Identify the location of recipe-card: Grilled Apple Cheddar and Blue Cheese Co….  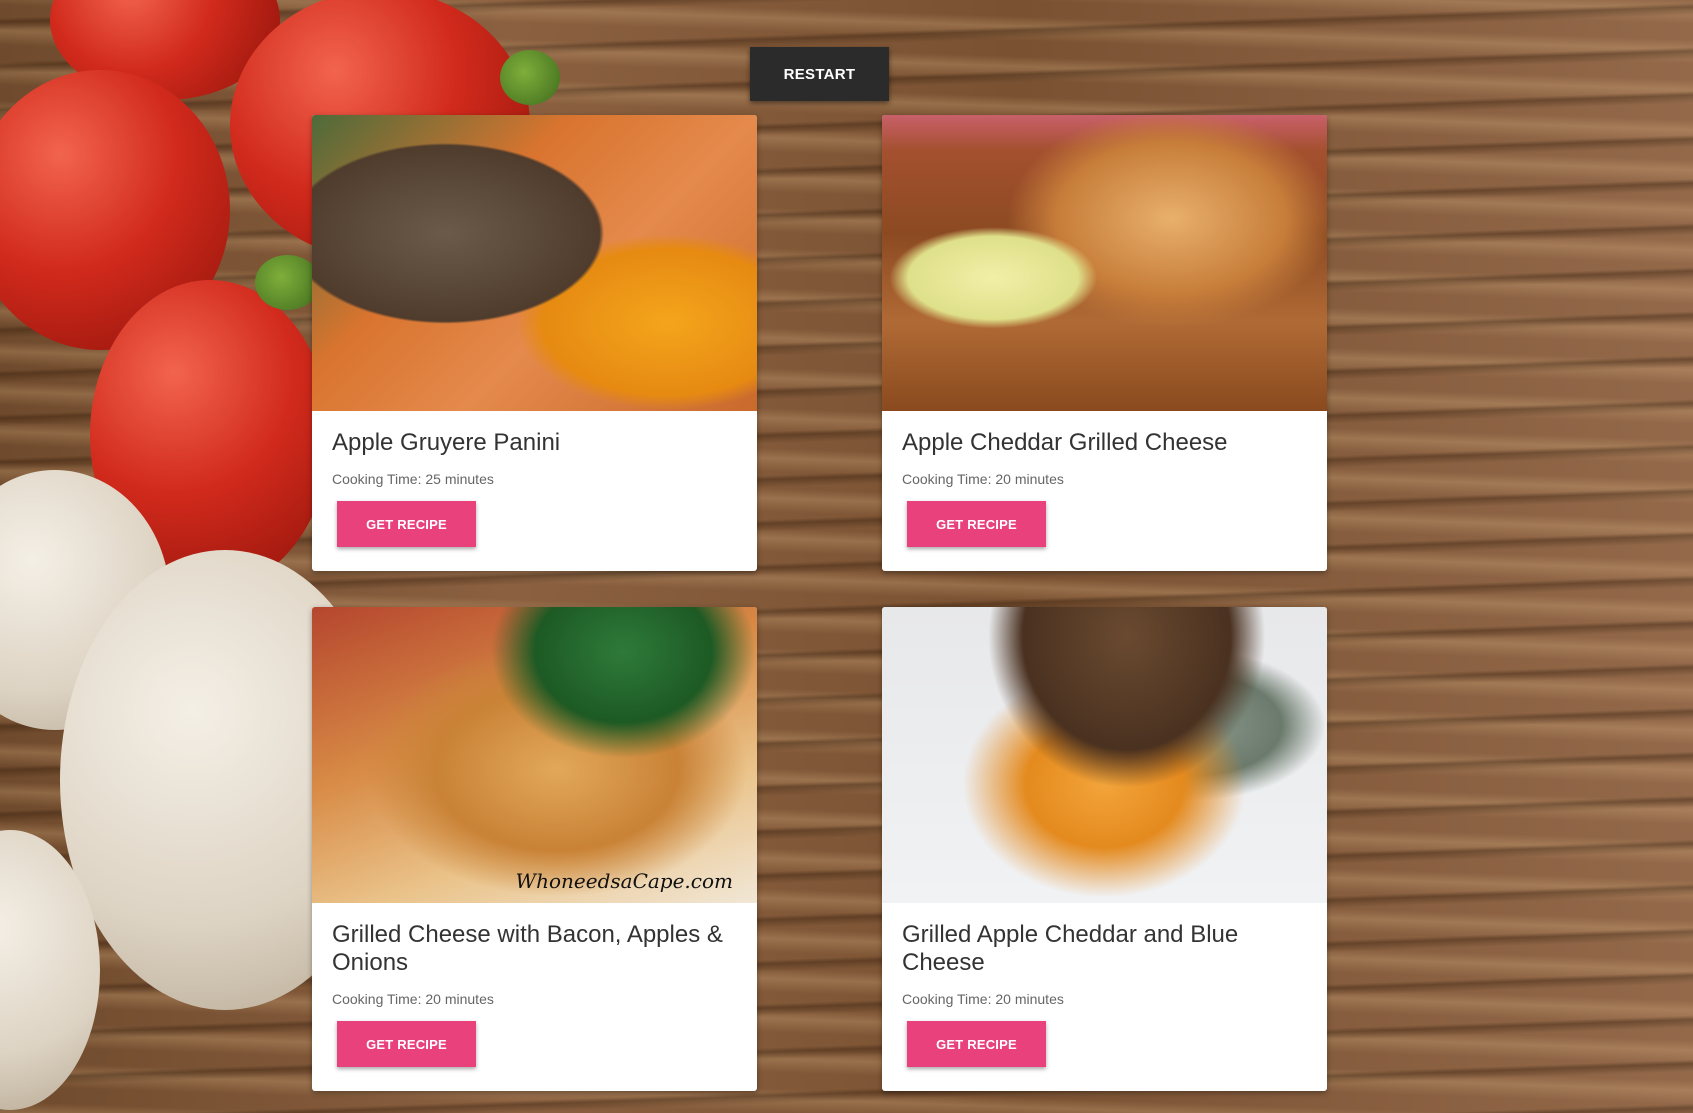
(1104, 849).